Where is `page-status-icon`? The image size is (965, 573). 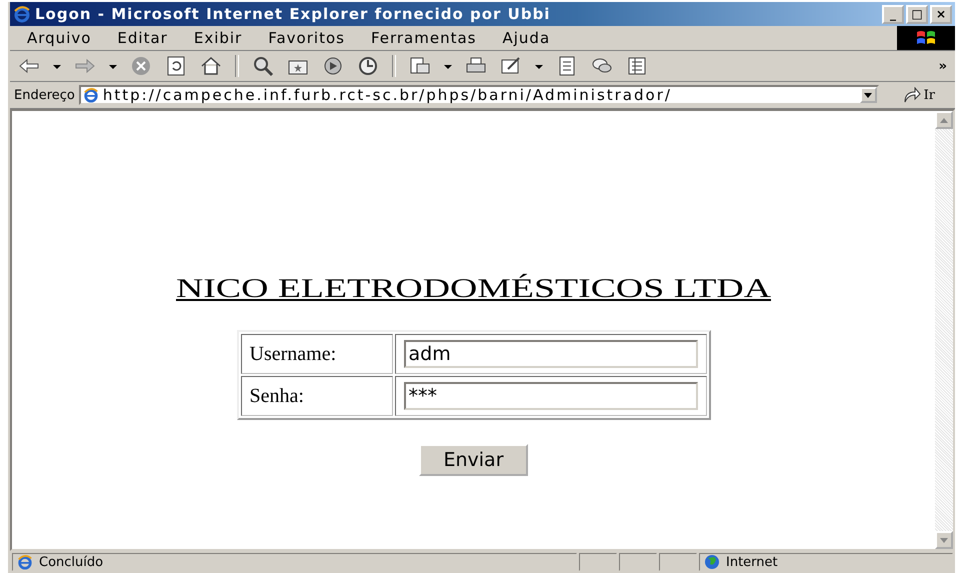 page-status-icon is located at coordinates (25, 562).